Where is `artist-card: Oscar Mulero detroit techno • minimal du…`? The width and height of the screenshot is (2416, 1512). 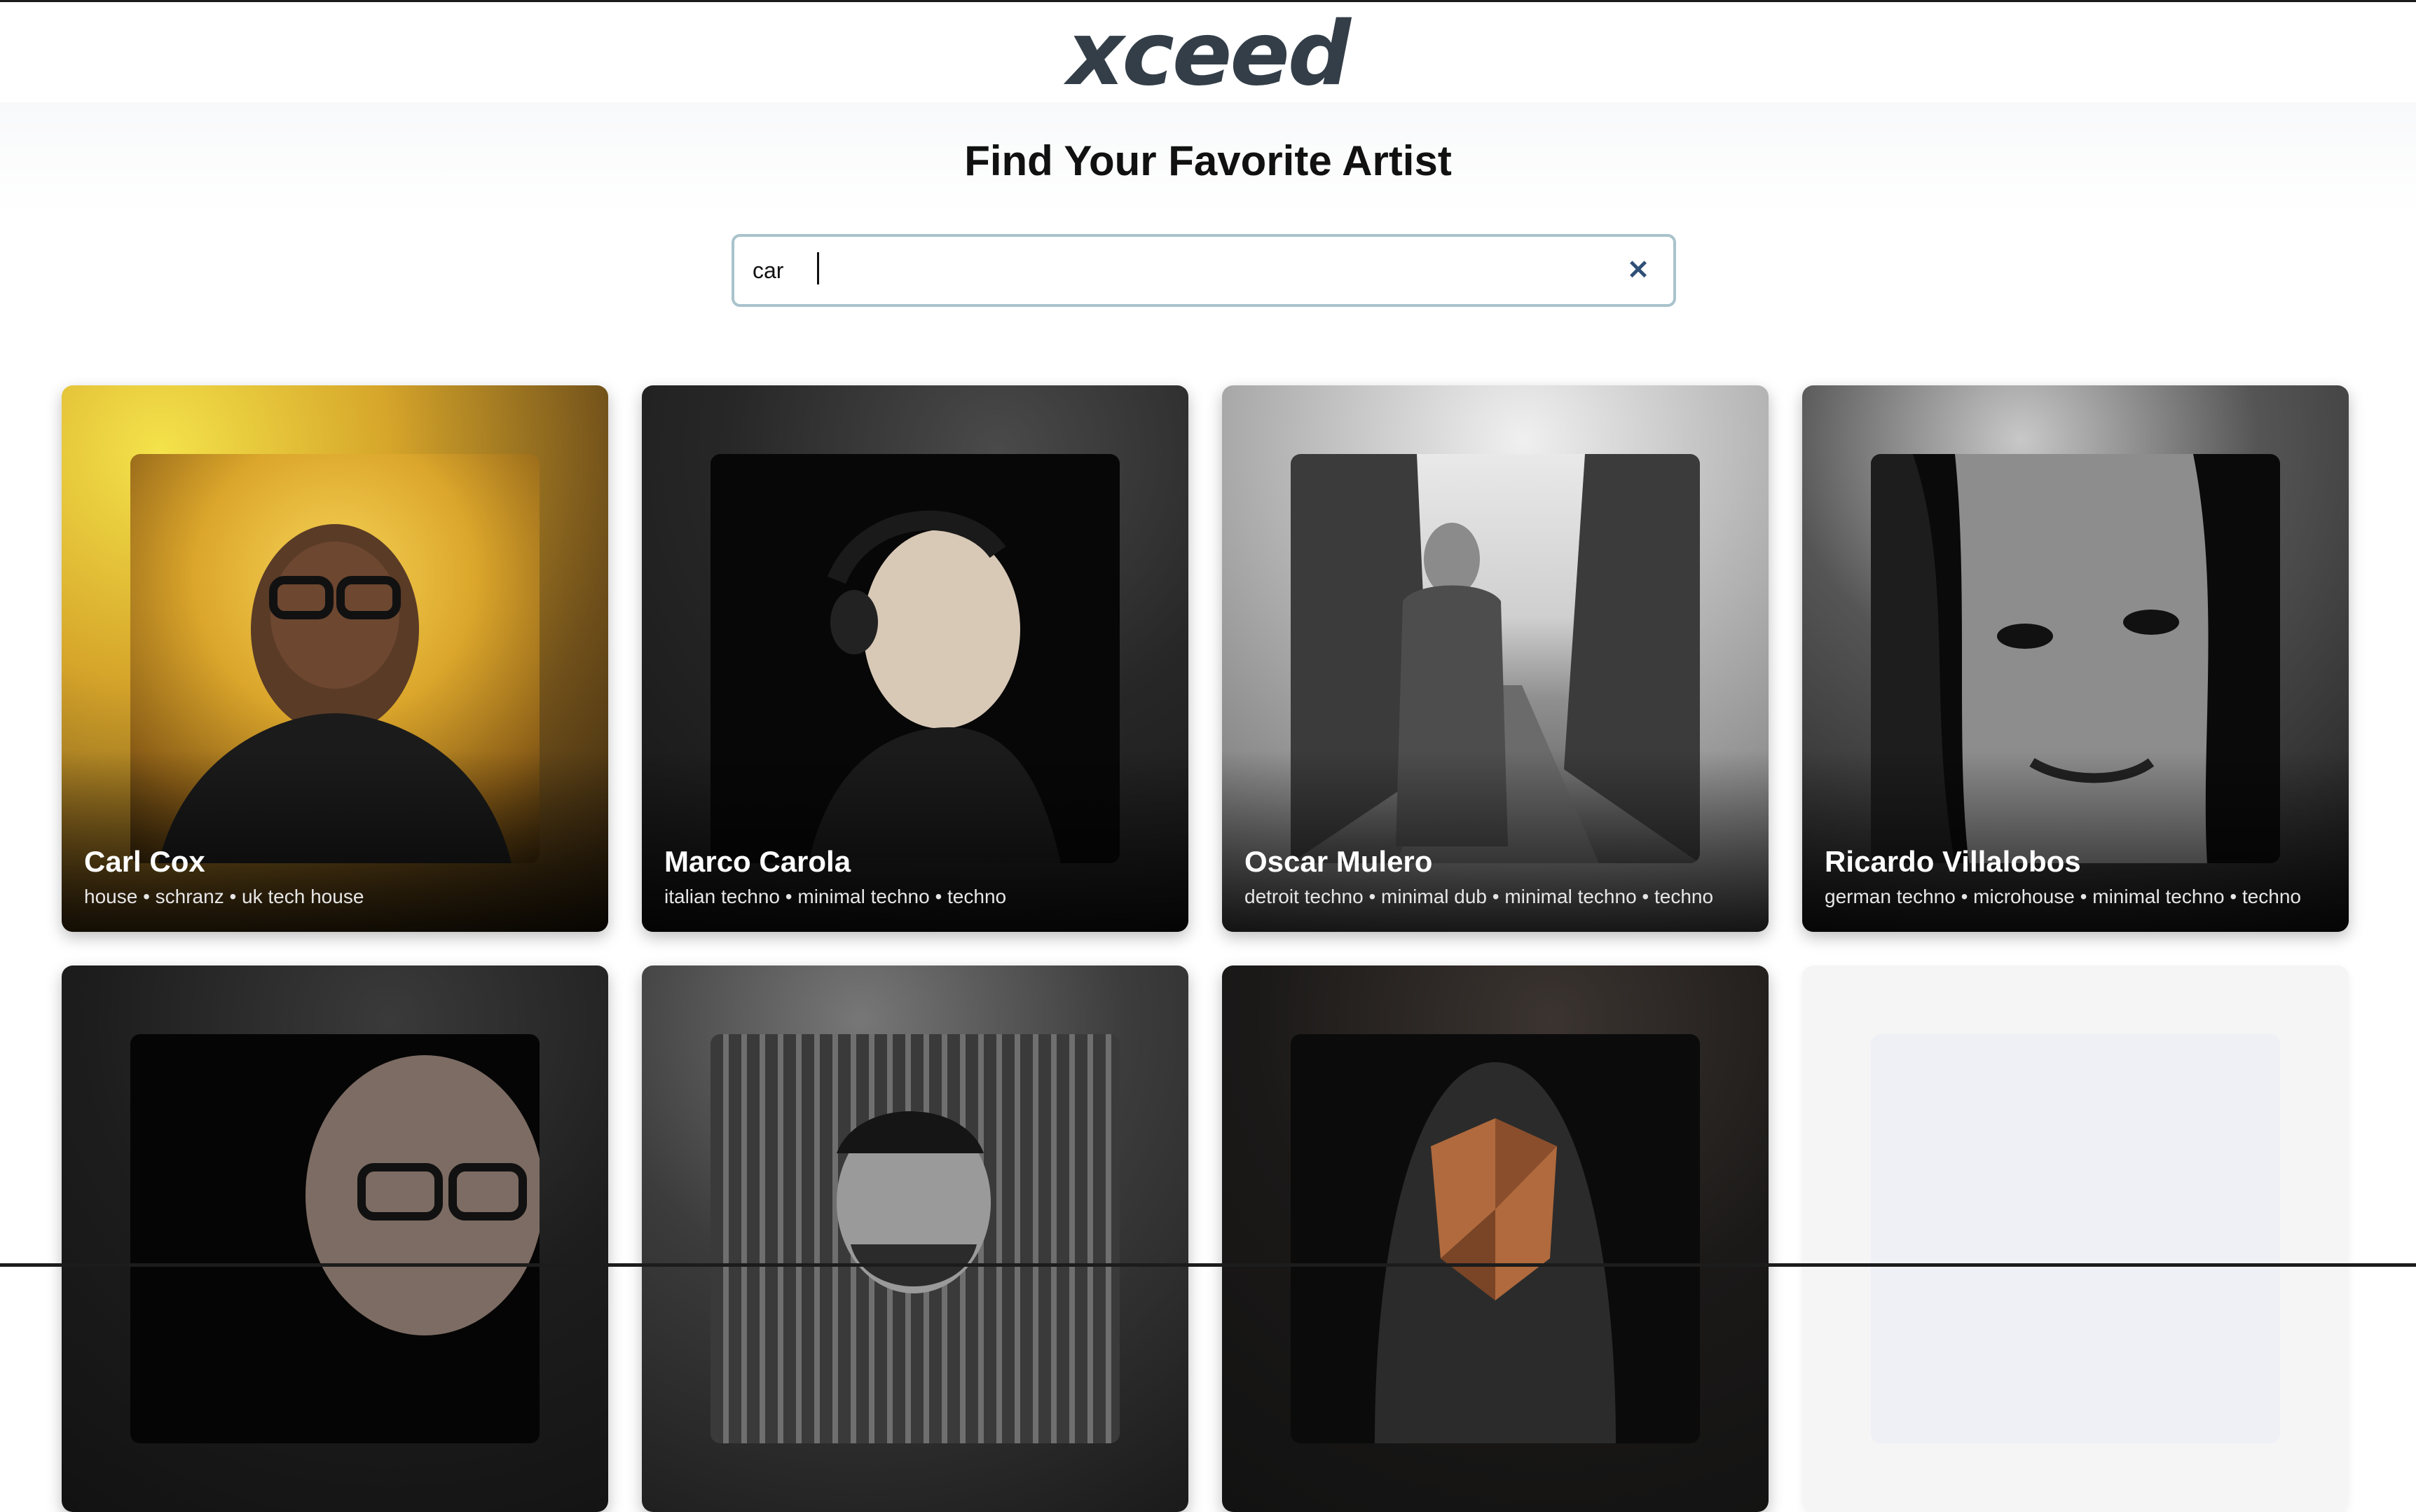 artist-card: Oscar Mulero detroit techno • minimal du… is located at coordinates (1496, 658).